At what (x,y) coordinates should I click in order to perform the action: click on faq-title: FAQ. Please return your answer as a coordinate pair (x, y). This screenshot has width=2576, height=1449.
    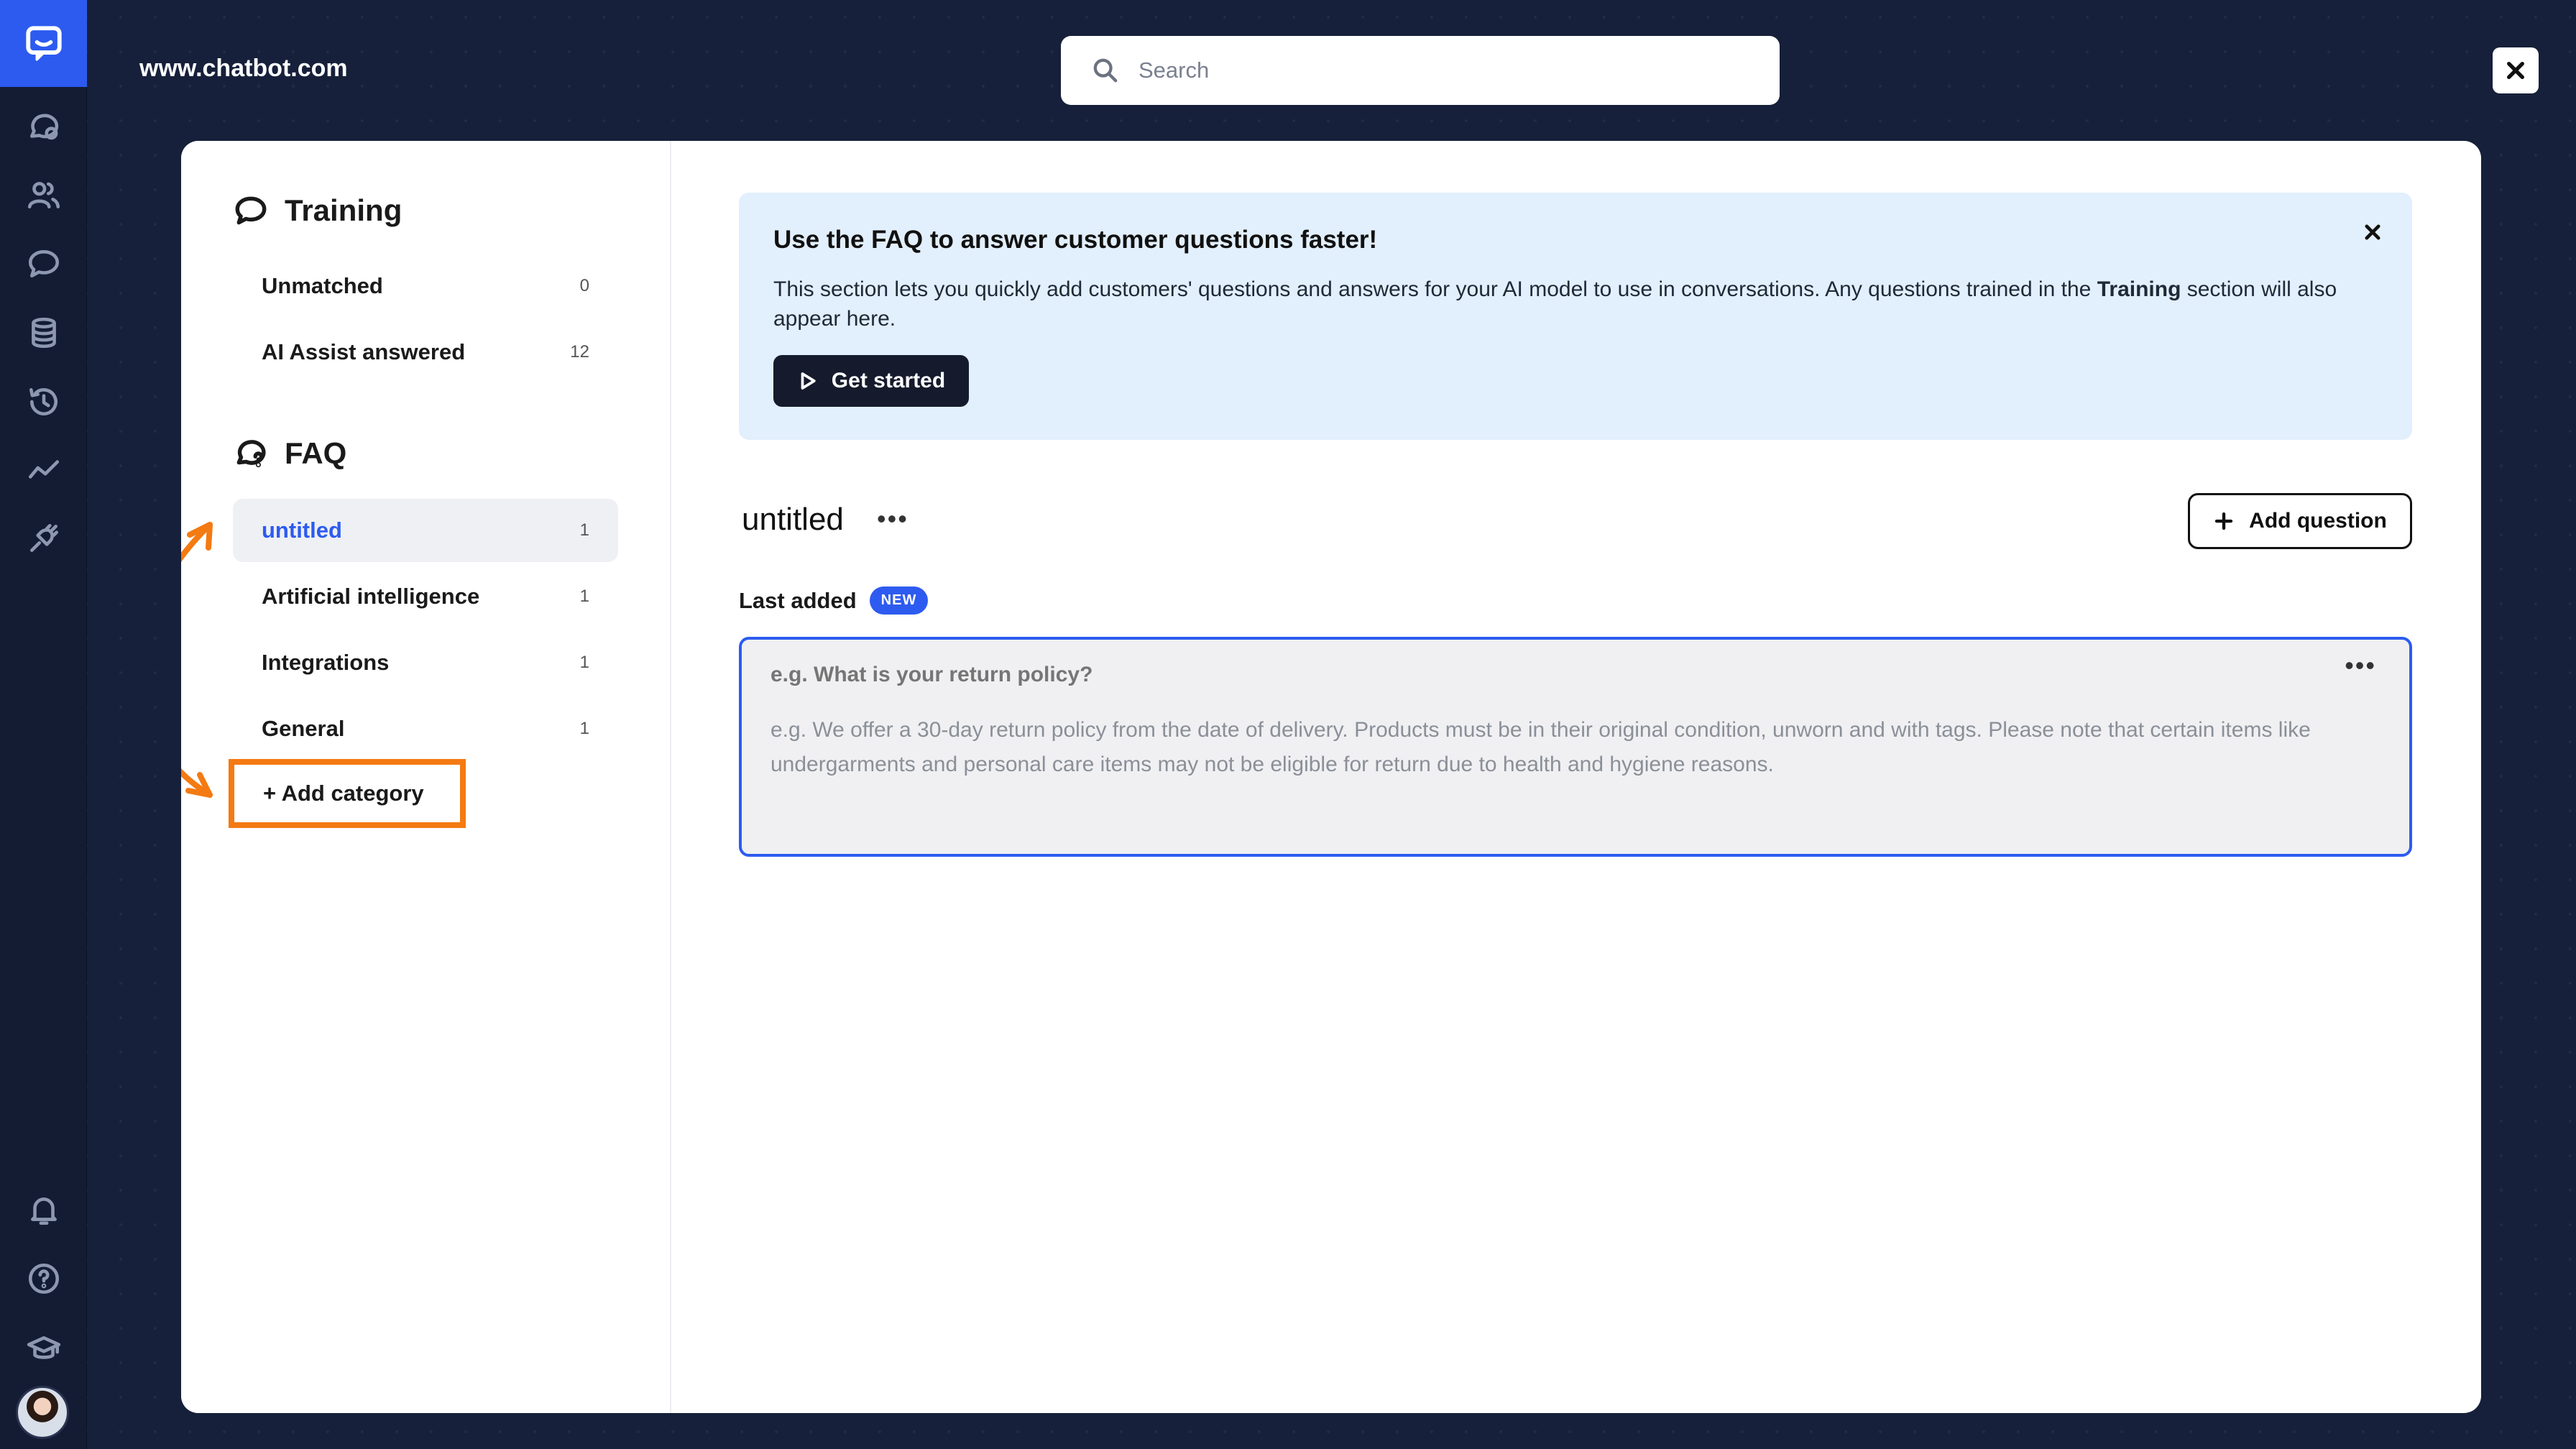
    Looking at the image, I should click on (316, 453).